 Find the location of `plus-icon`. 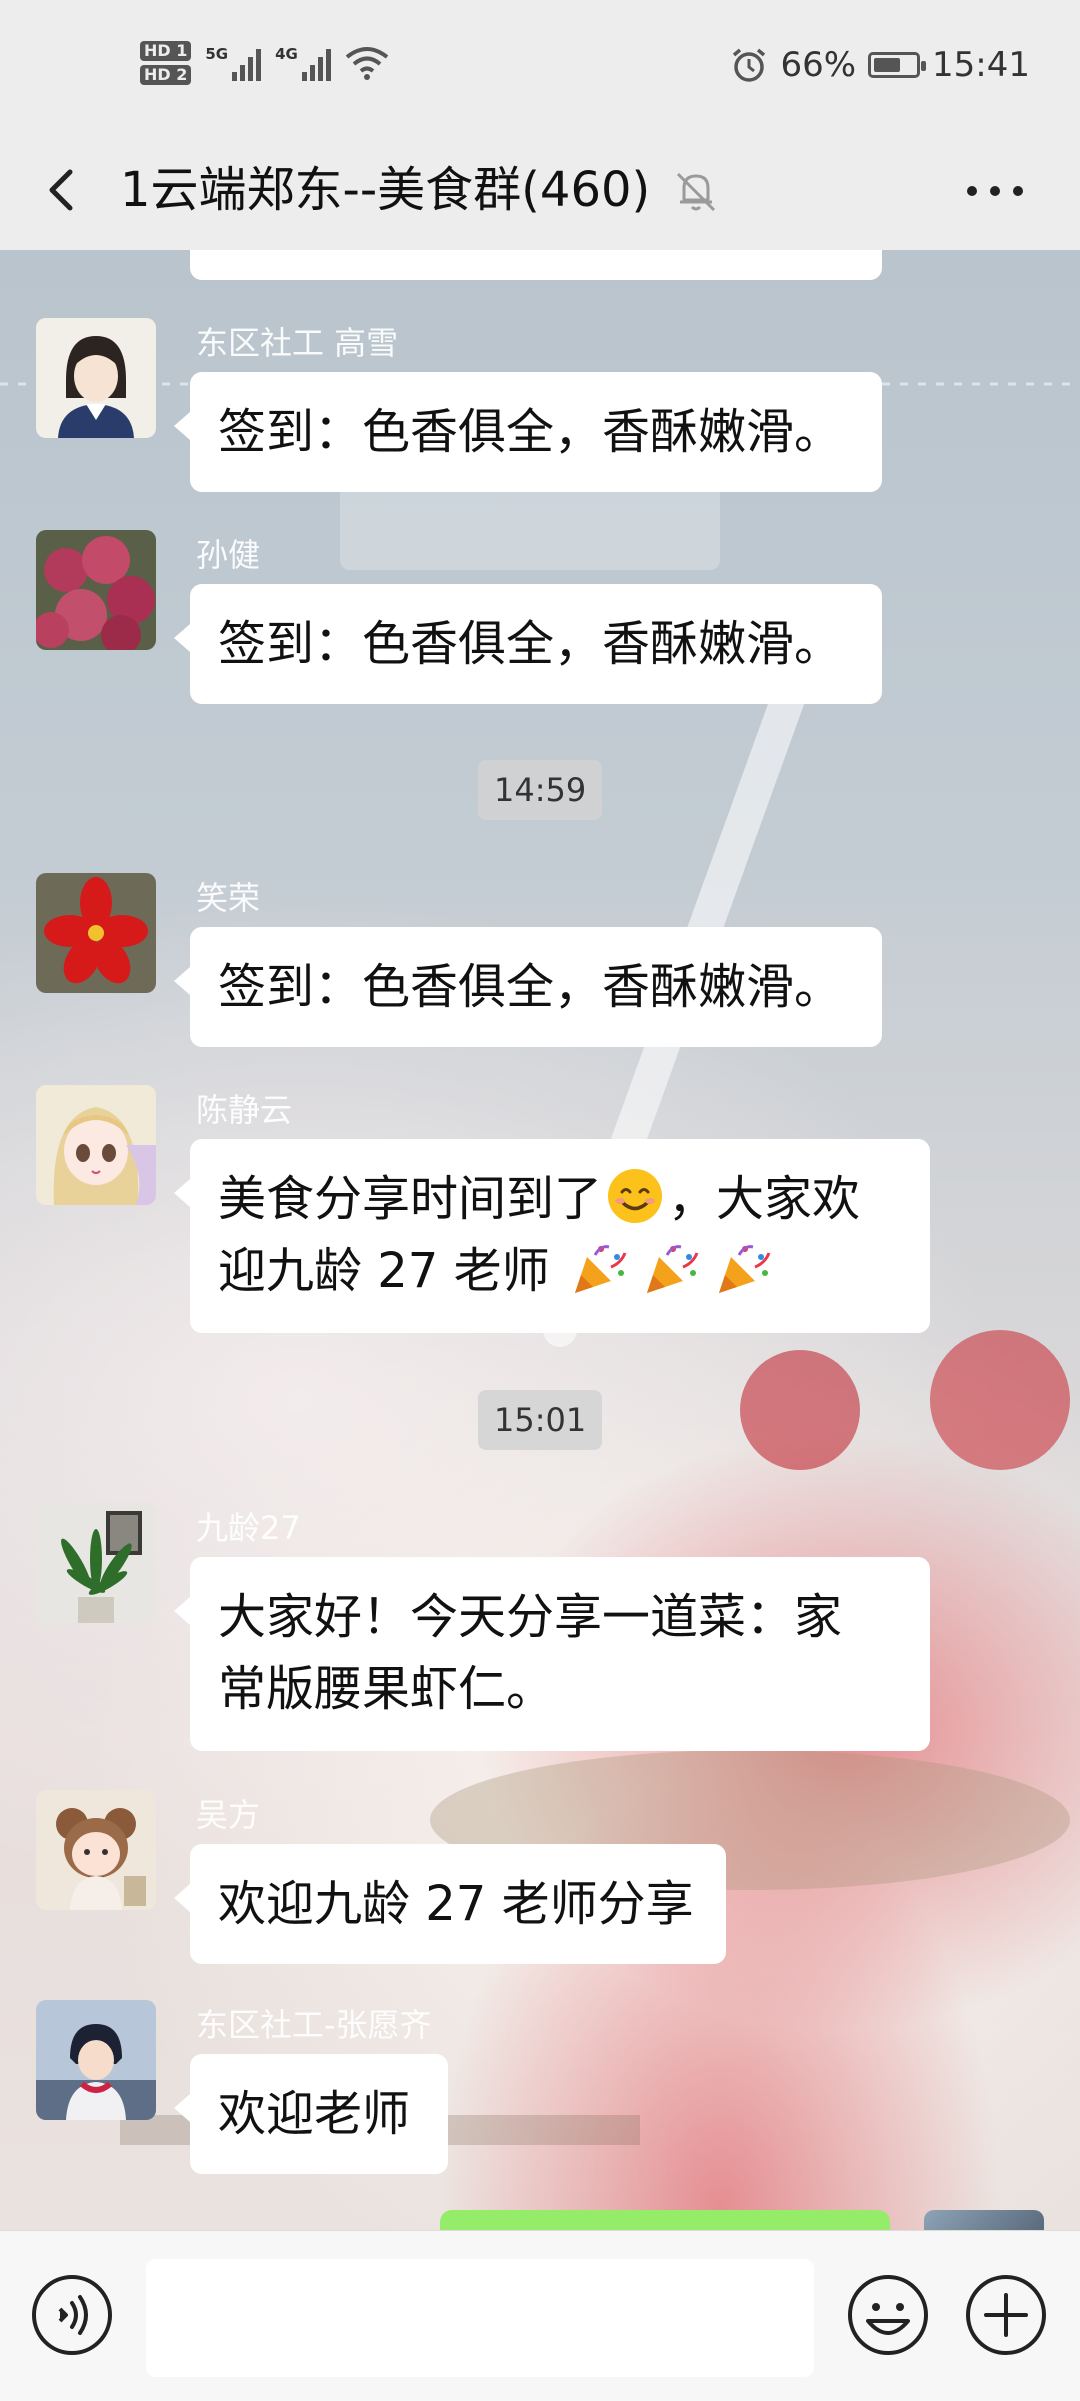

plus-icon is located at coordinates (1006, 2315).